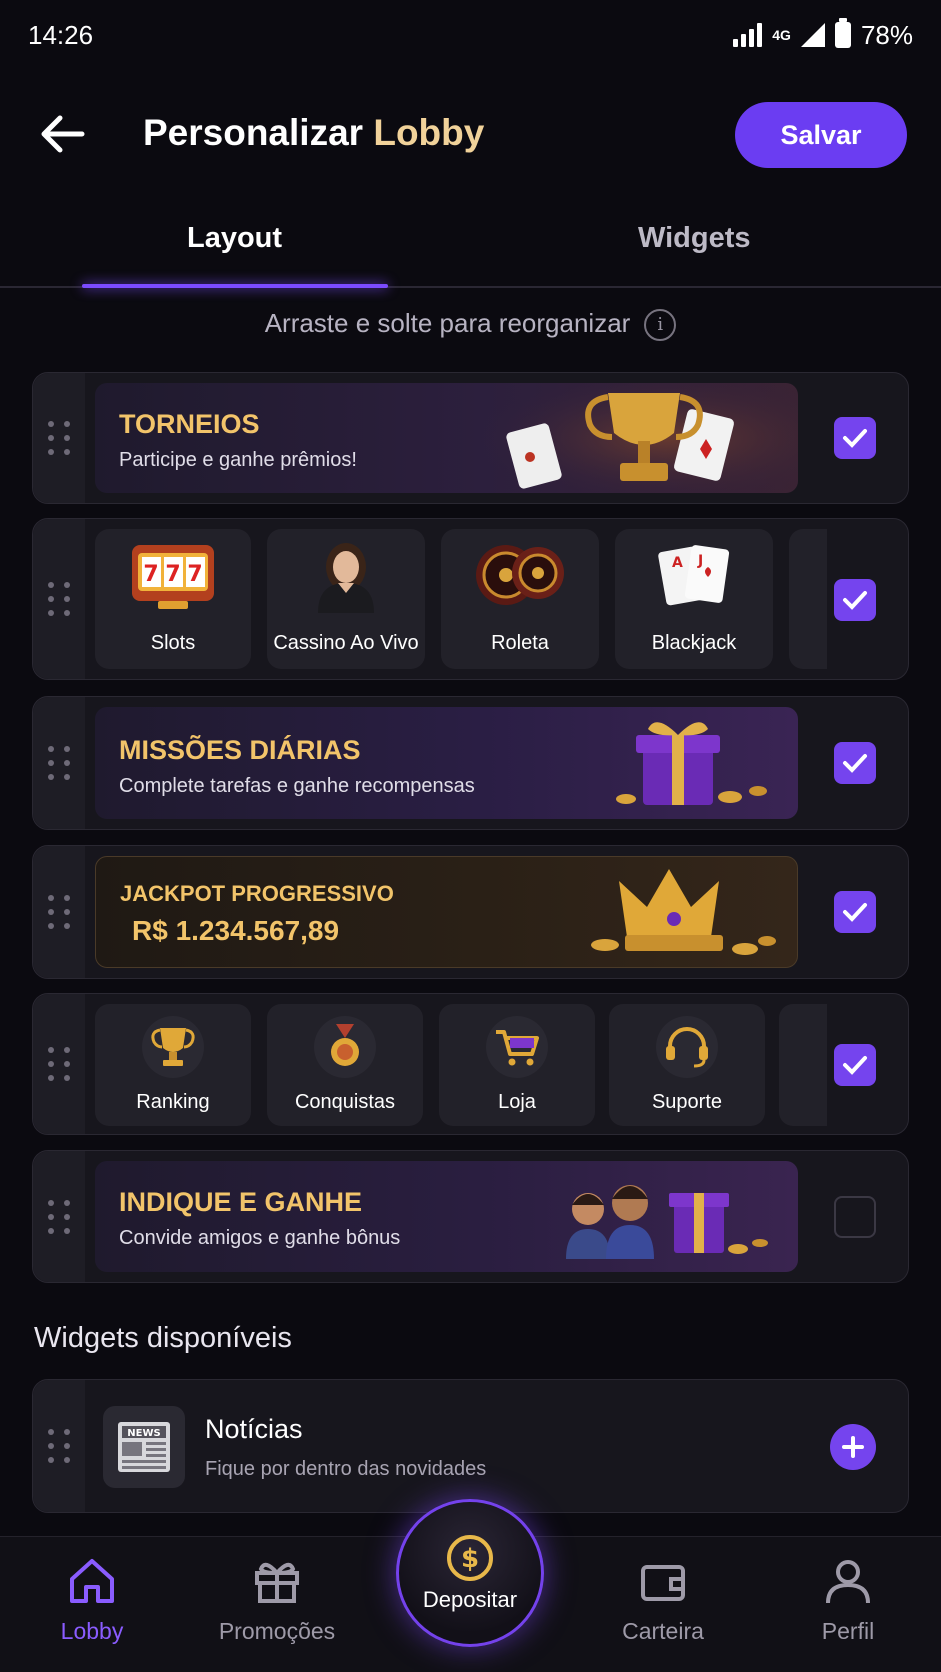 Image resolution: width=941 pixels, height=1672 pixels. What do you see at coordinates (517, 1047) in the screenshot?
I see `cart-icon` at bounding box center [517, 1047].